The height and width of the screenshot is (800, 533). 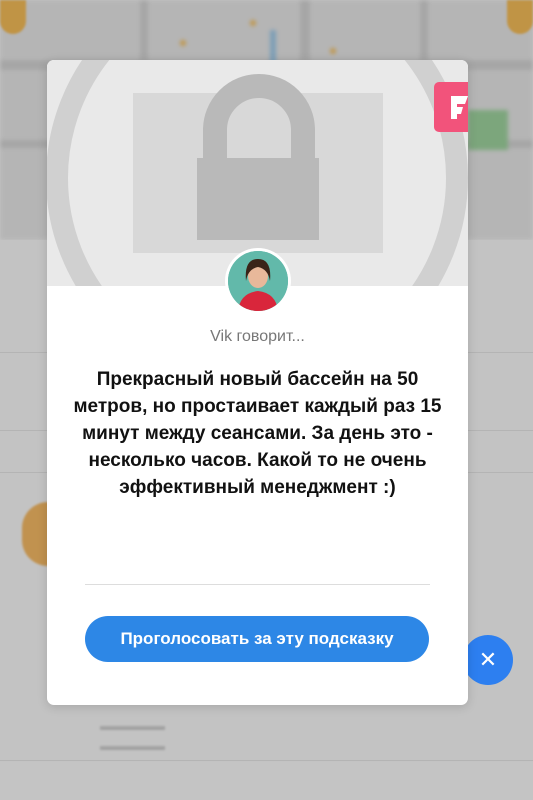 What do you see at coordinates (258, 281) in the screenshot?
I see `avatar` at bounding box center [258, 281].